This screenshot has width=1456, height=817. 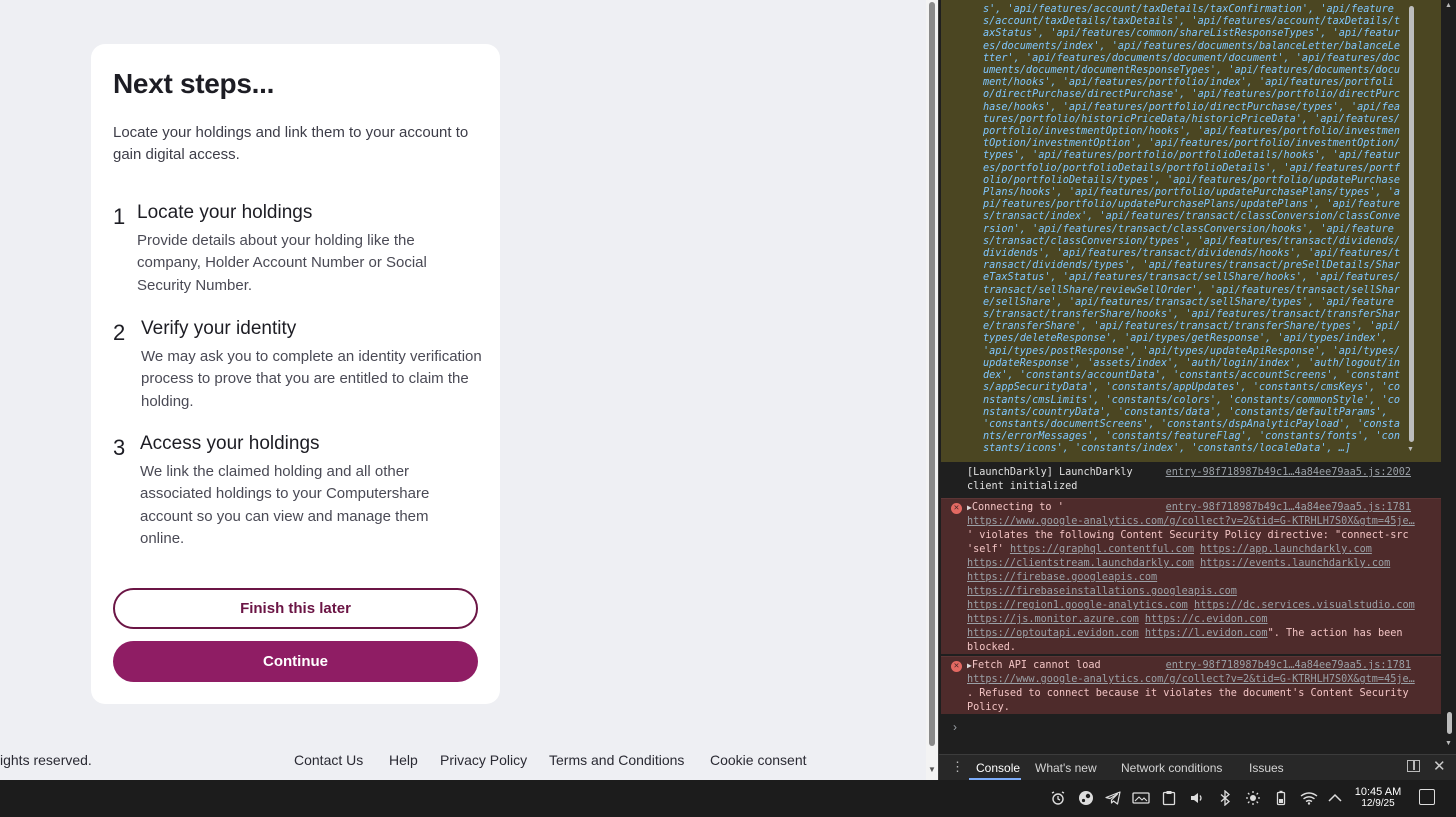 What do you see at coordinates (998, 768) in the screenshot?
I see `tab-console: Console` at bounding box center [998, 768].